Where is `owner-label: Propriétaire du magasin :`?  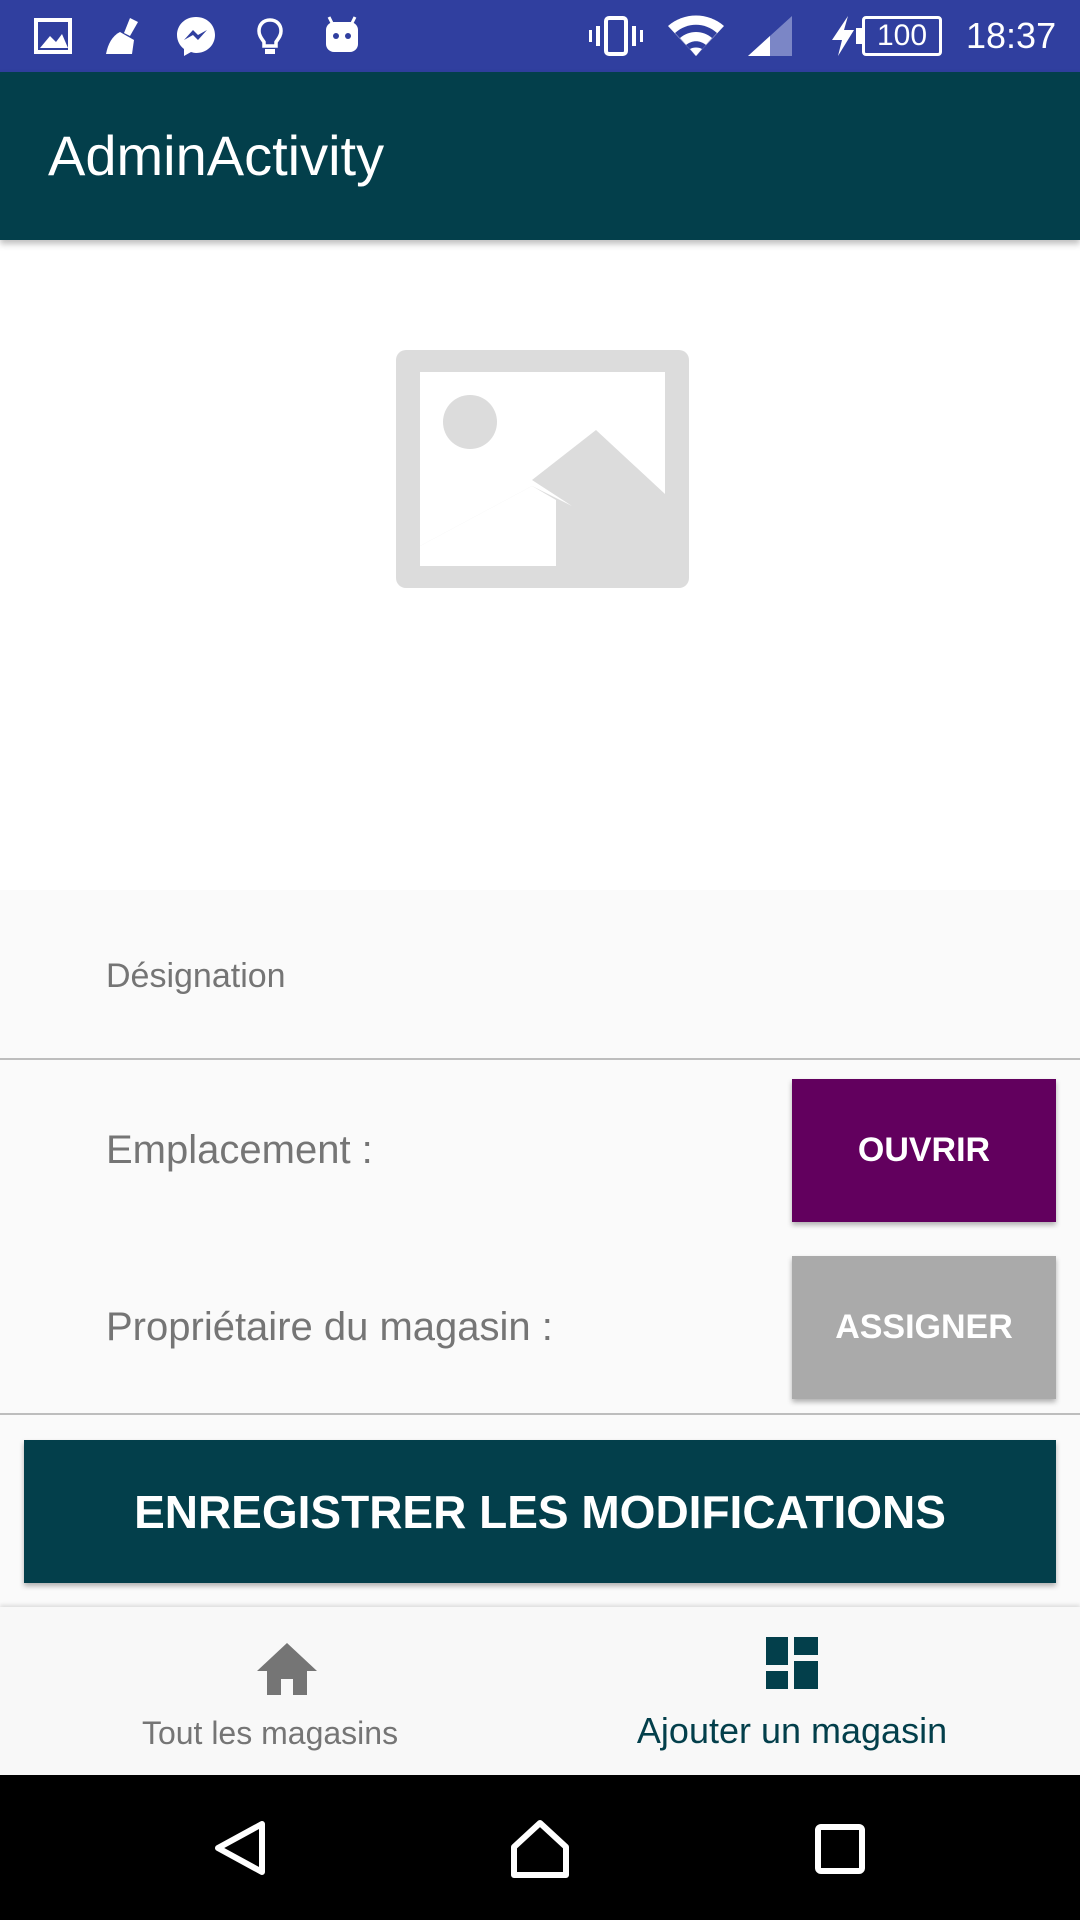 owner-label: Propriétaire du magasin : is located at coordinates (329, 1327).